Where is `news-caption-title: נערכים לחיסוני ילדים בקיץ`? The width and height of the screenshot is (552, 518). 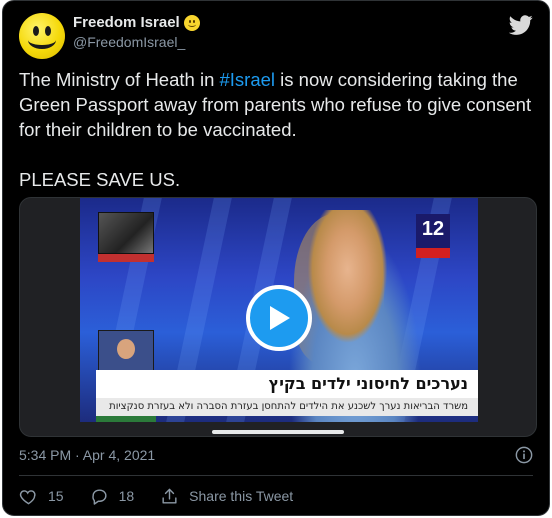 news-caption-title: נערכים לחיסוני ילדים בקיץ is located at coordinates (287, 384).